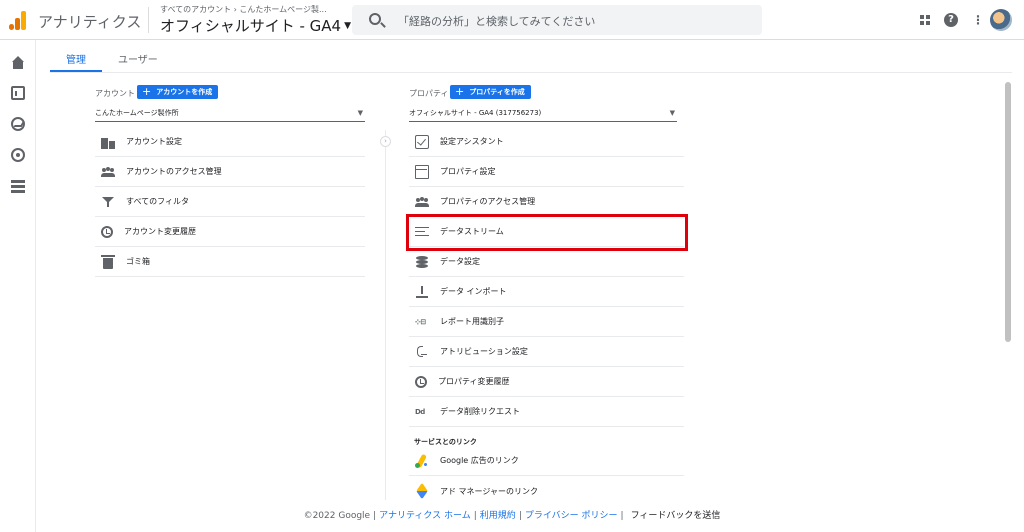 This screenshot has width=1024, height=532. Describe the element at coordinates (347, 26) in the screenshot. I see `dropdown-caret-icon: ▼` at that location.